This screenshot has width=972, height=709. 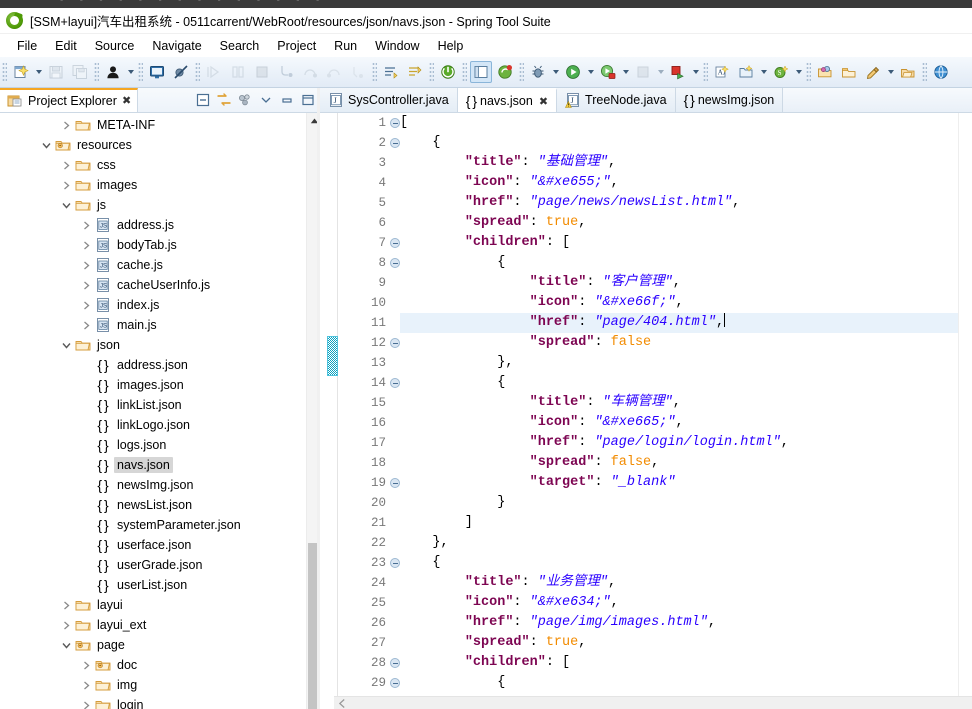 I want to click on tree-item: JS bodyTab.js, so click(x=153, y=245).